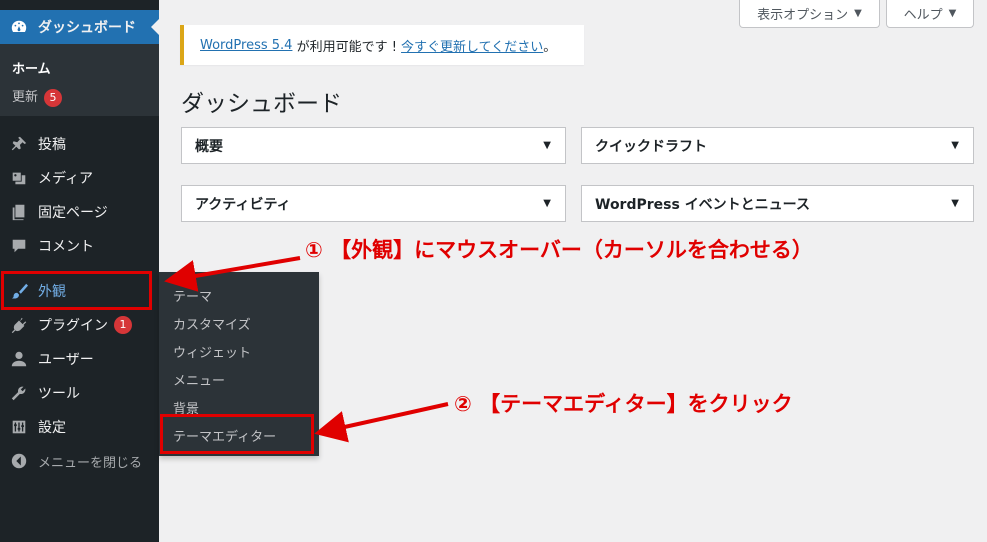  Describe the element at coordinates (90, 463) in the screenshot. I see `collapse-menu-label: メニューを閉じる` at that location.